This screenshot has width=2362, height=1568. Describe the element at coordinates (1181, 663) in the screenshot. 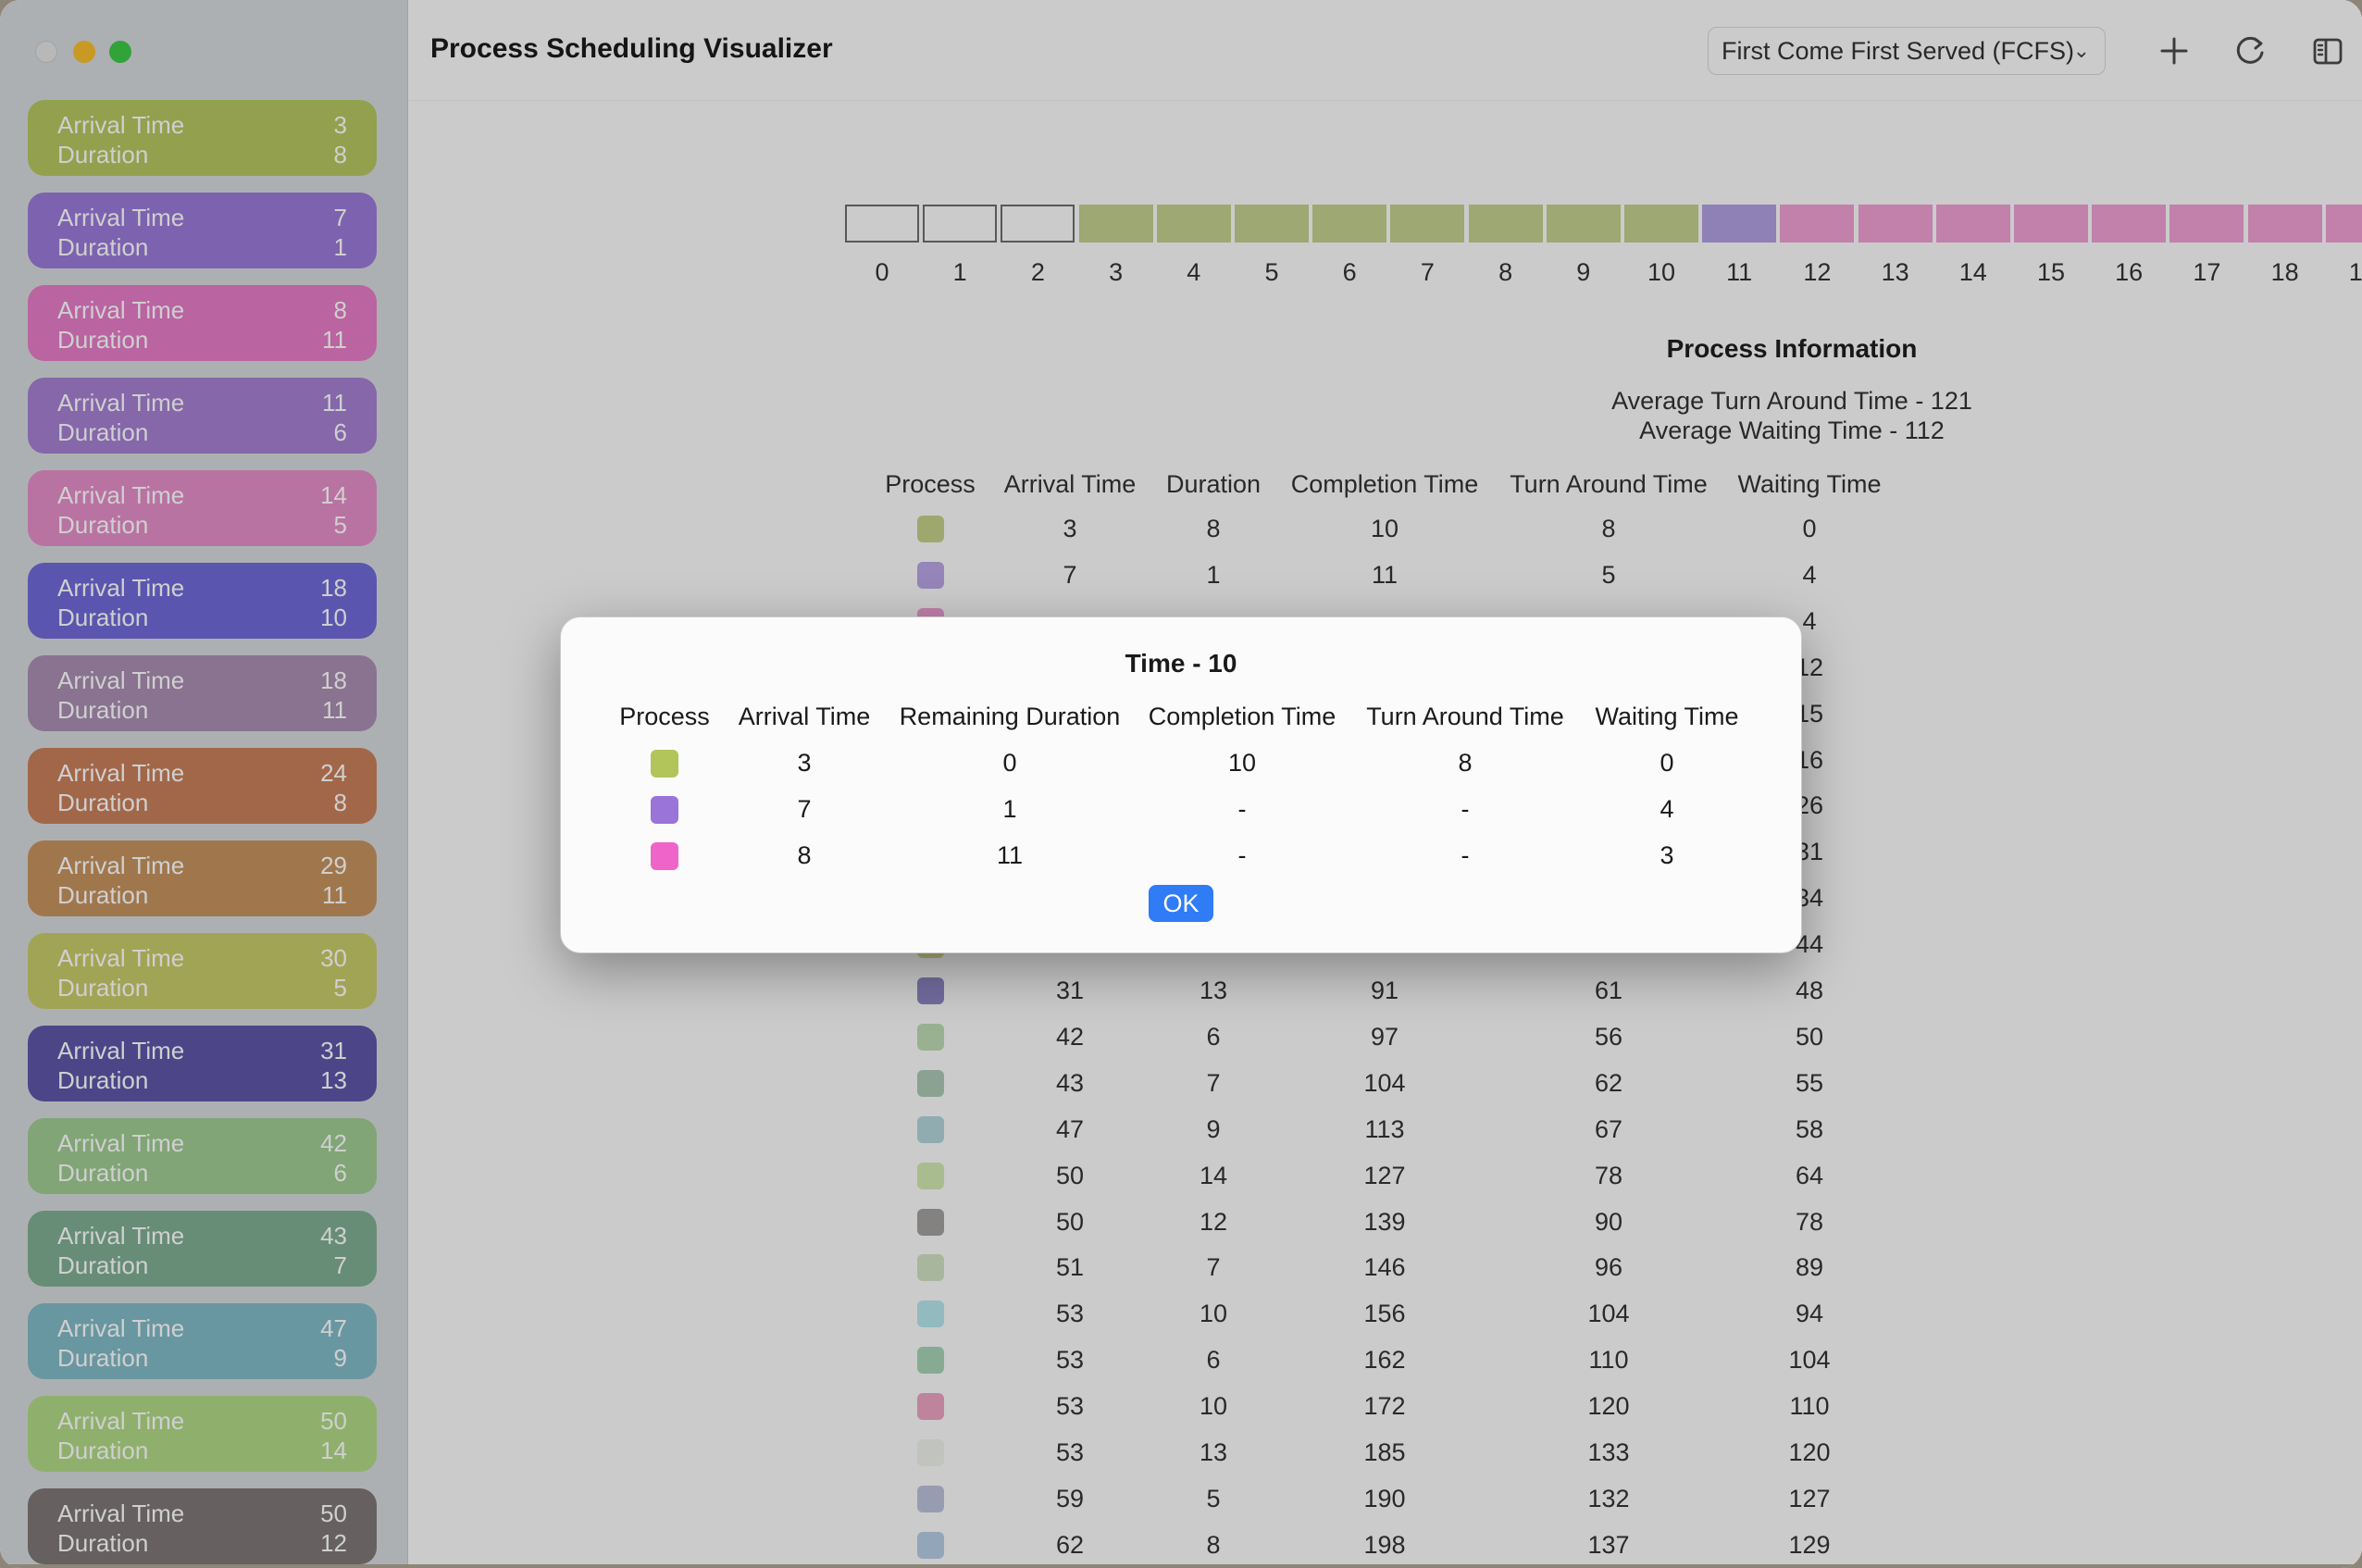

I see `dialog-title: Time - 10` at that location.